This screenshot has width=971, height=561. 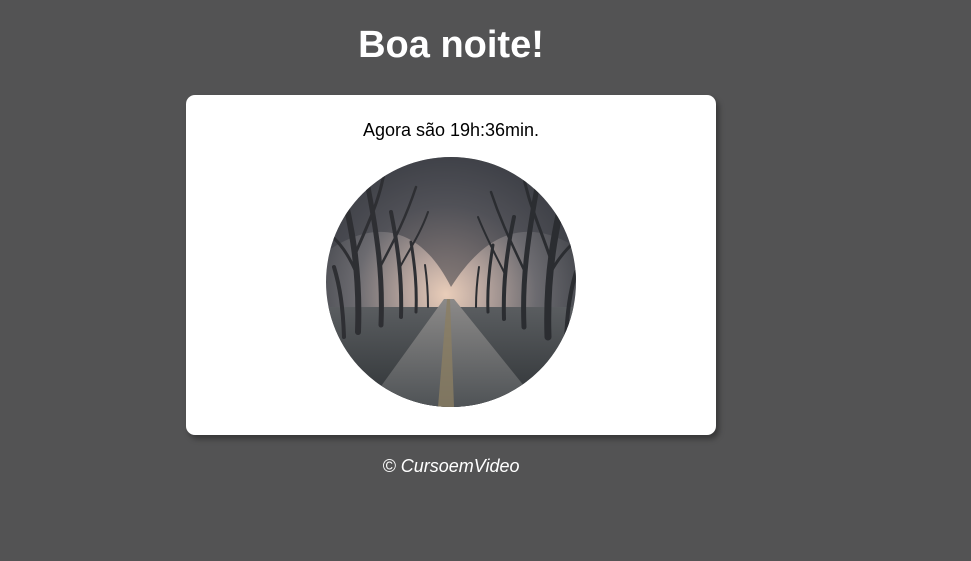 What do you see at coordinates (451, 45) in the screenshot?
I see `greeting-title: Boa noite!` at bounding box center [451, 45].